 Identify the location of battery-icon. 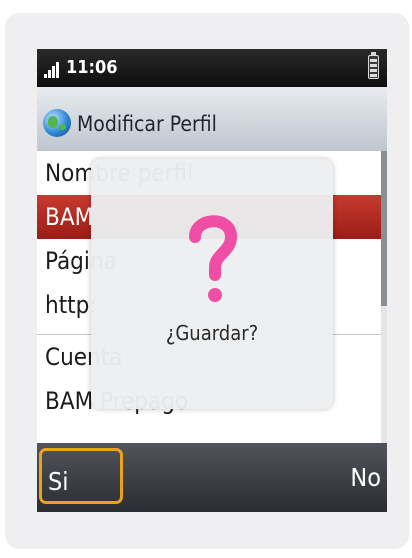
(373, 65).